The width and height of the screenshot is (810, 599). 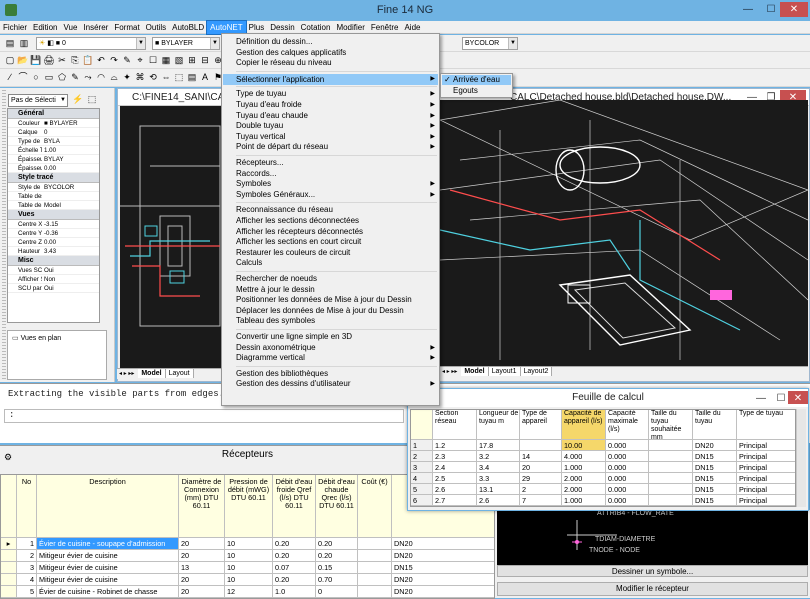 I want to click on table-cell: 2.000, so click(x=584, y=478).